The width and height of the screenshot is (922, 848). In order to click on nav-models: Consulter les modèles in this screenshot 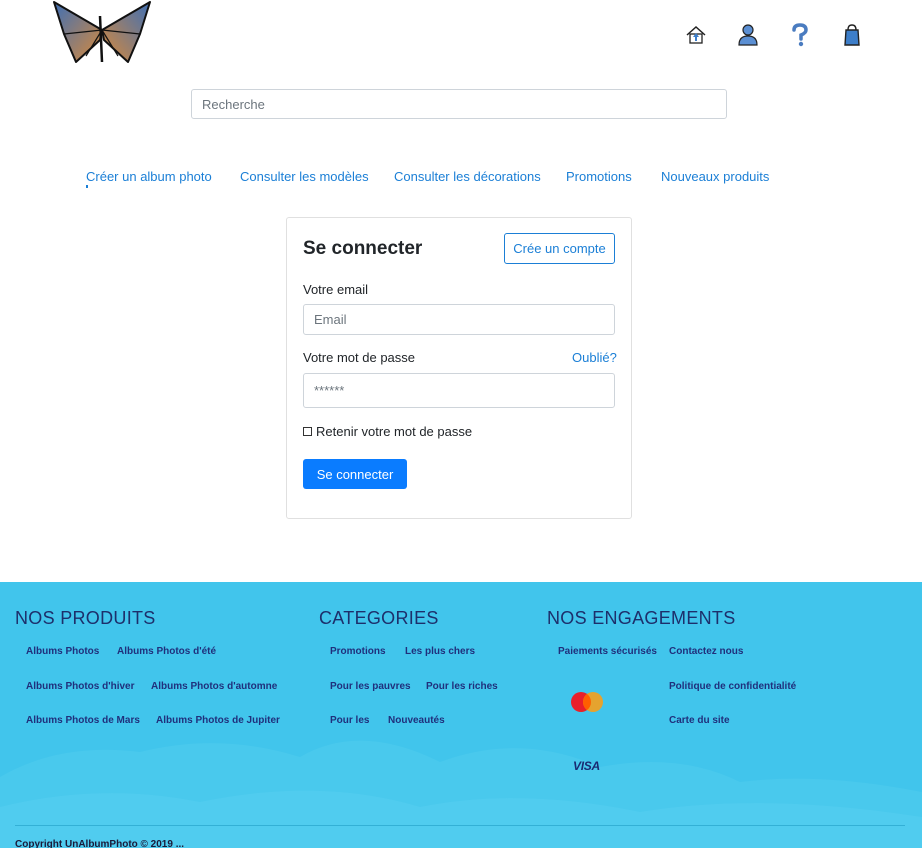, I will do `click(304, 176)`.